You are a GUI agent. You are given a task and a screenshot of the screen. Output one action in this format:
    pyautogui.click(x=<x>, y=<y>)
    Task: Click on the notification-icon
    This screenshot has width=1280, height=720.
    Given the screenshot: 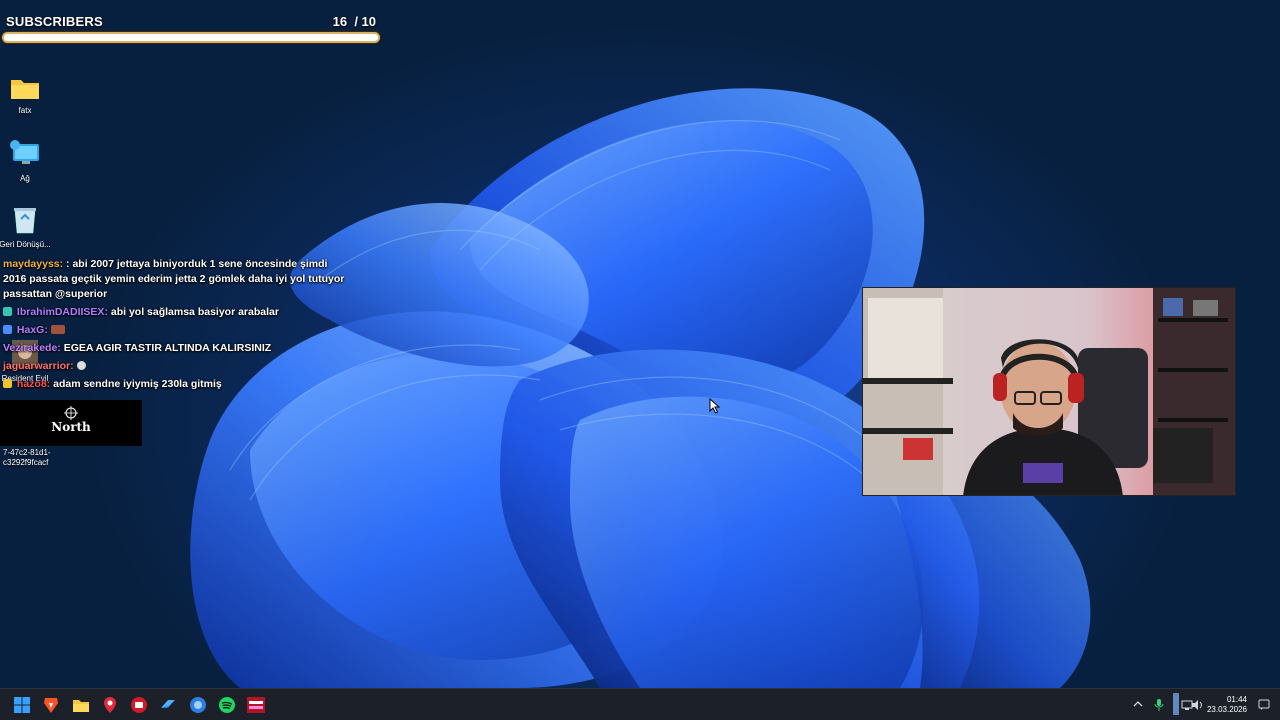 What is the action you would take?
    pyautogui.click(x=1264, y=706)
    